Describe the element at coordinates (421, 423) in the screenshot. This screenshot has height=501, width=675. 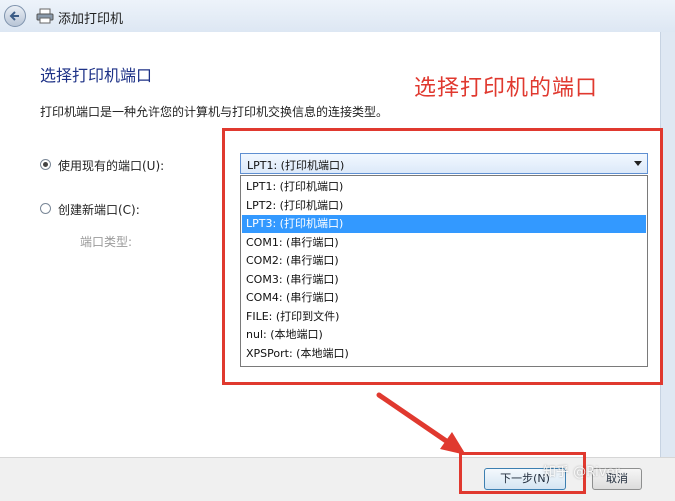
I see `annotation-arrow` at that location.